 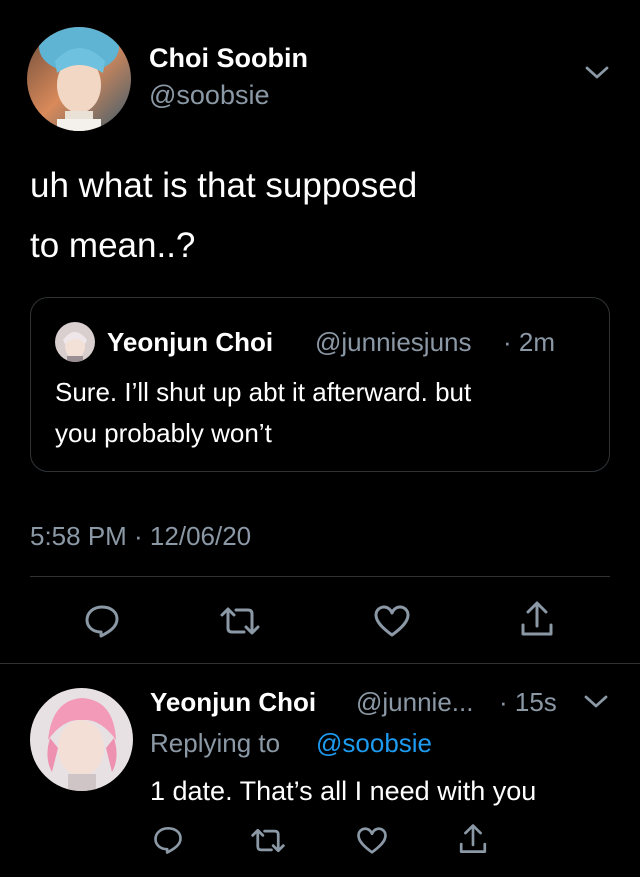 What do you see at coordinates (528, 702) in the screenshot?
I see `reply-time: · 15s` at bounding box center [528, 702].